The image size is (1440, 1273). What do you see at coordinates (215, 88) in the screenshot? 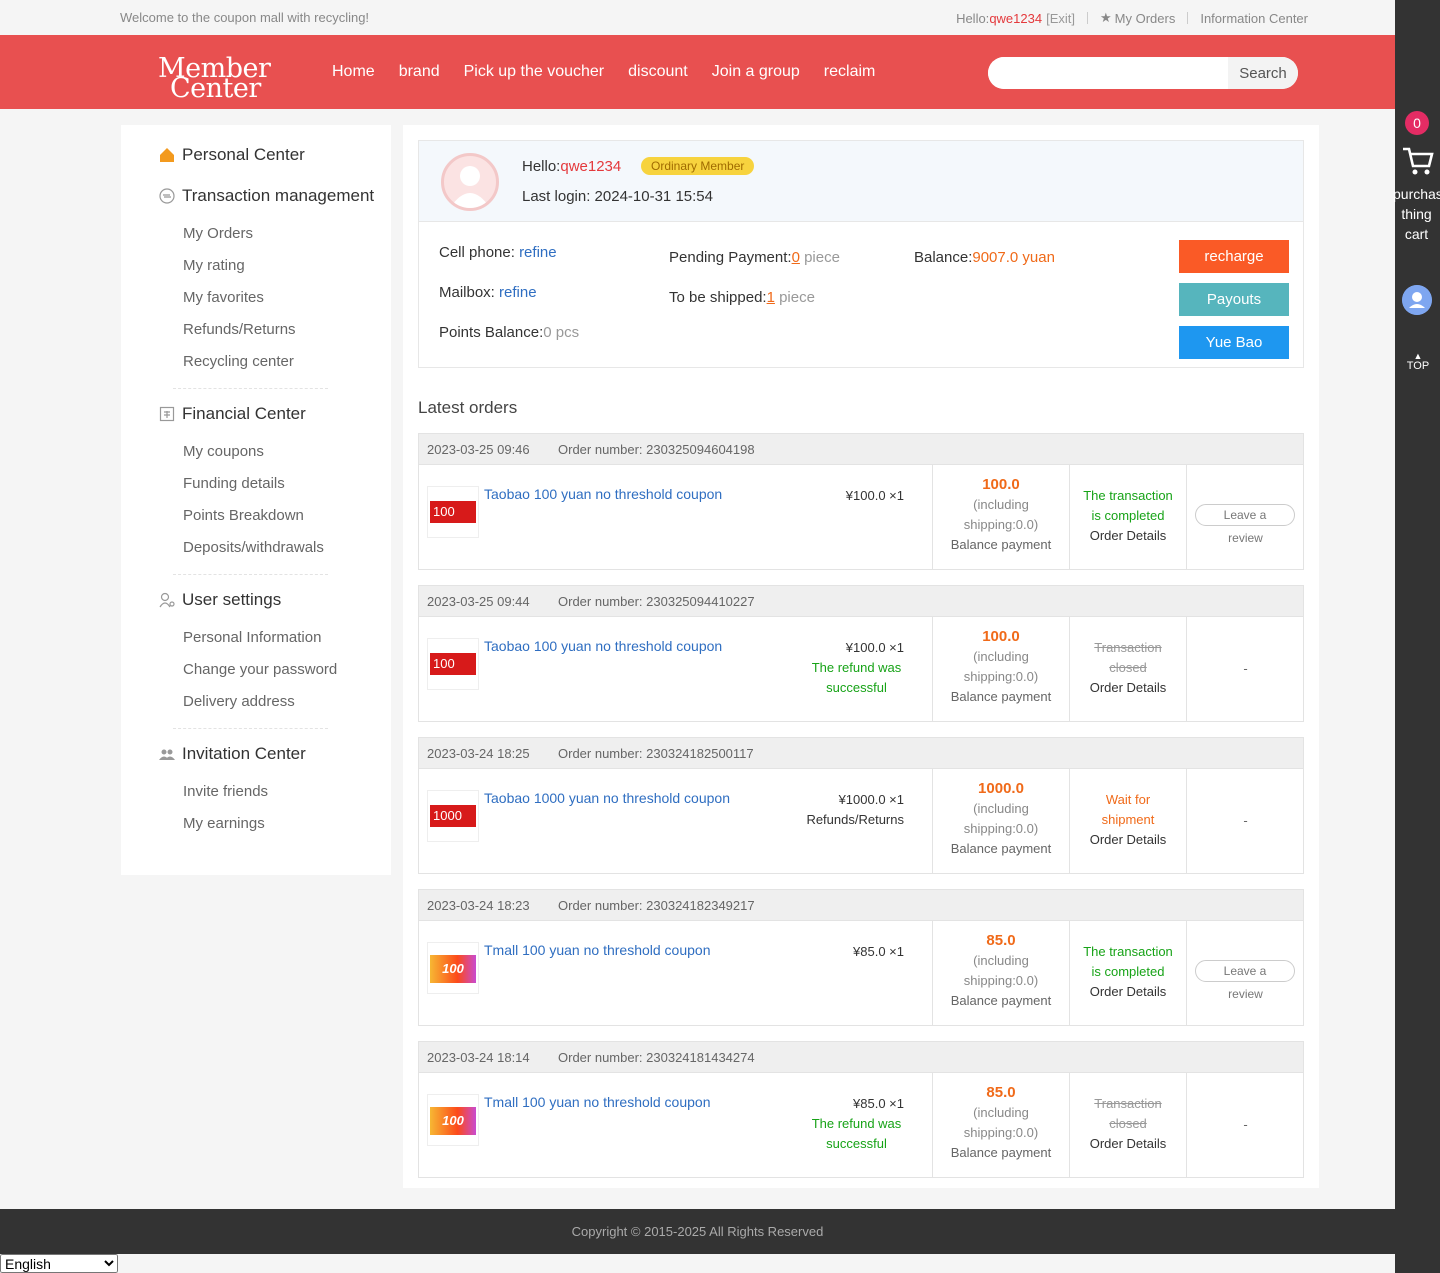
I see `logo-line2: Center` at bounding box center [215, 88].